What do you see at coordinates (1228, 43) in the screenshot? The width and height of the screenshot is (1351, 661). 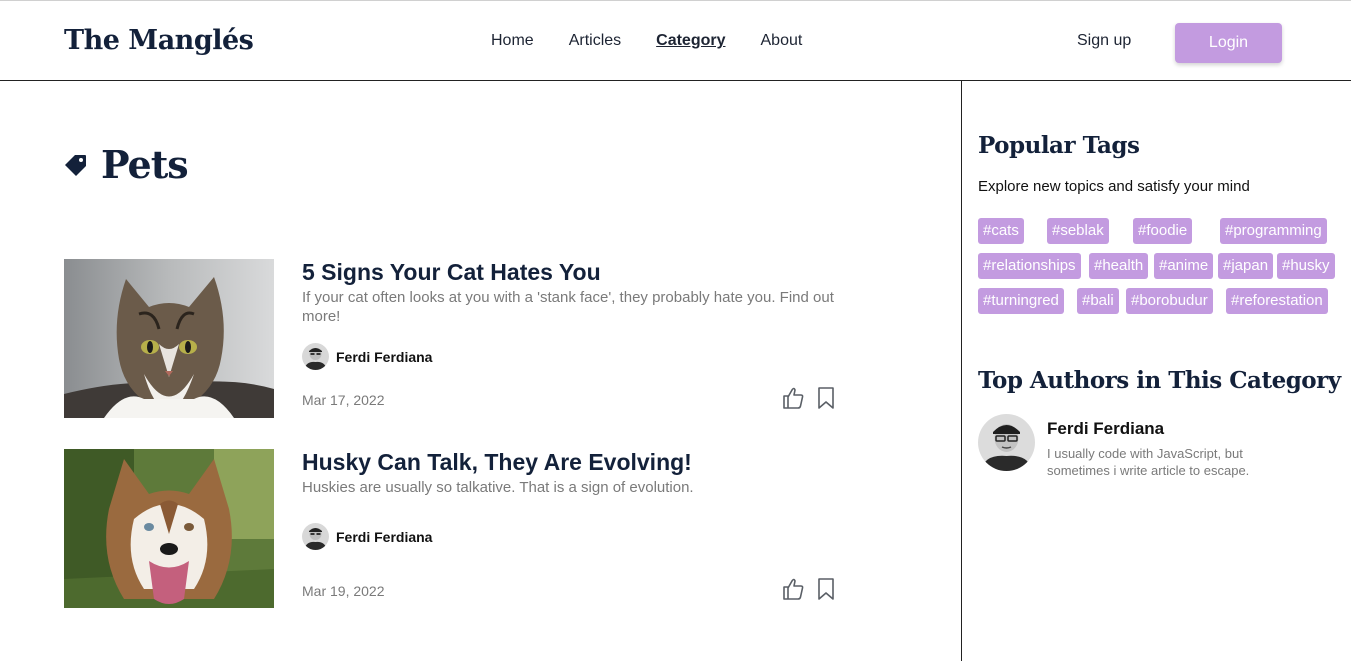 I see `login-button: Login` at bounding box center [1228, 43].